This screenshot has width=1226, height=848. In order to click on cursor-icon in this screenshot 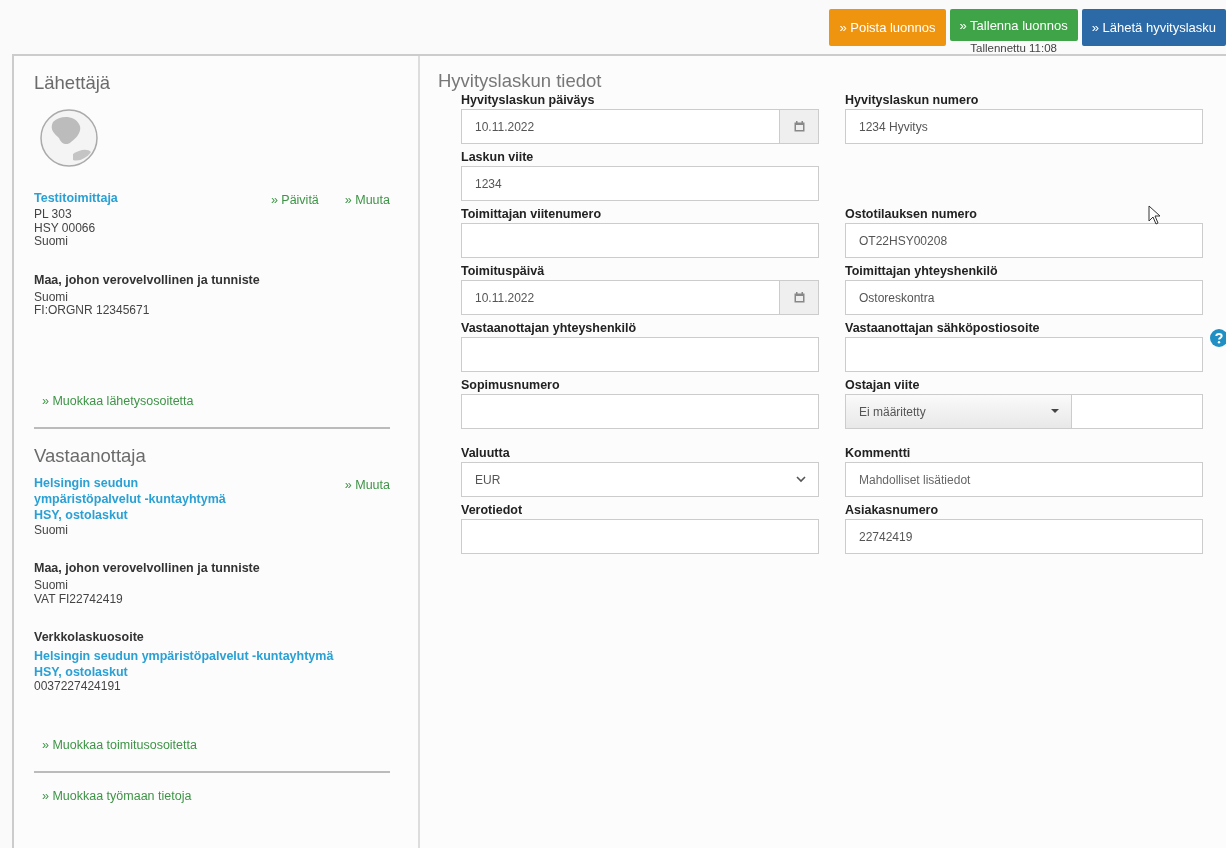, I will do `click(1155, 215)`.